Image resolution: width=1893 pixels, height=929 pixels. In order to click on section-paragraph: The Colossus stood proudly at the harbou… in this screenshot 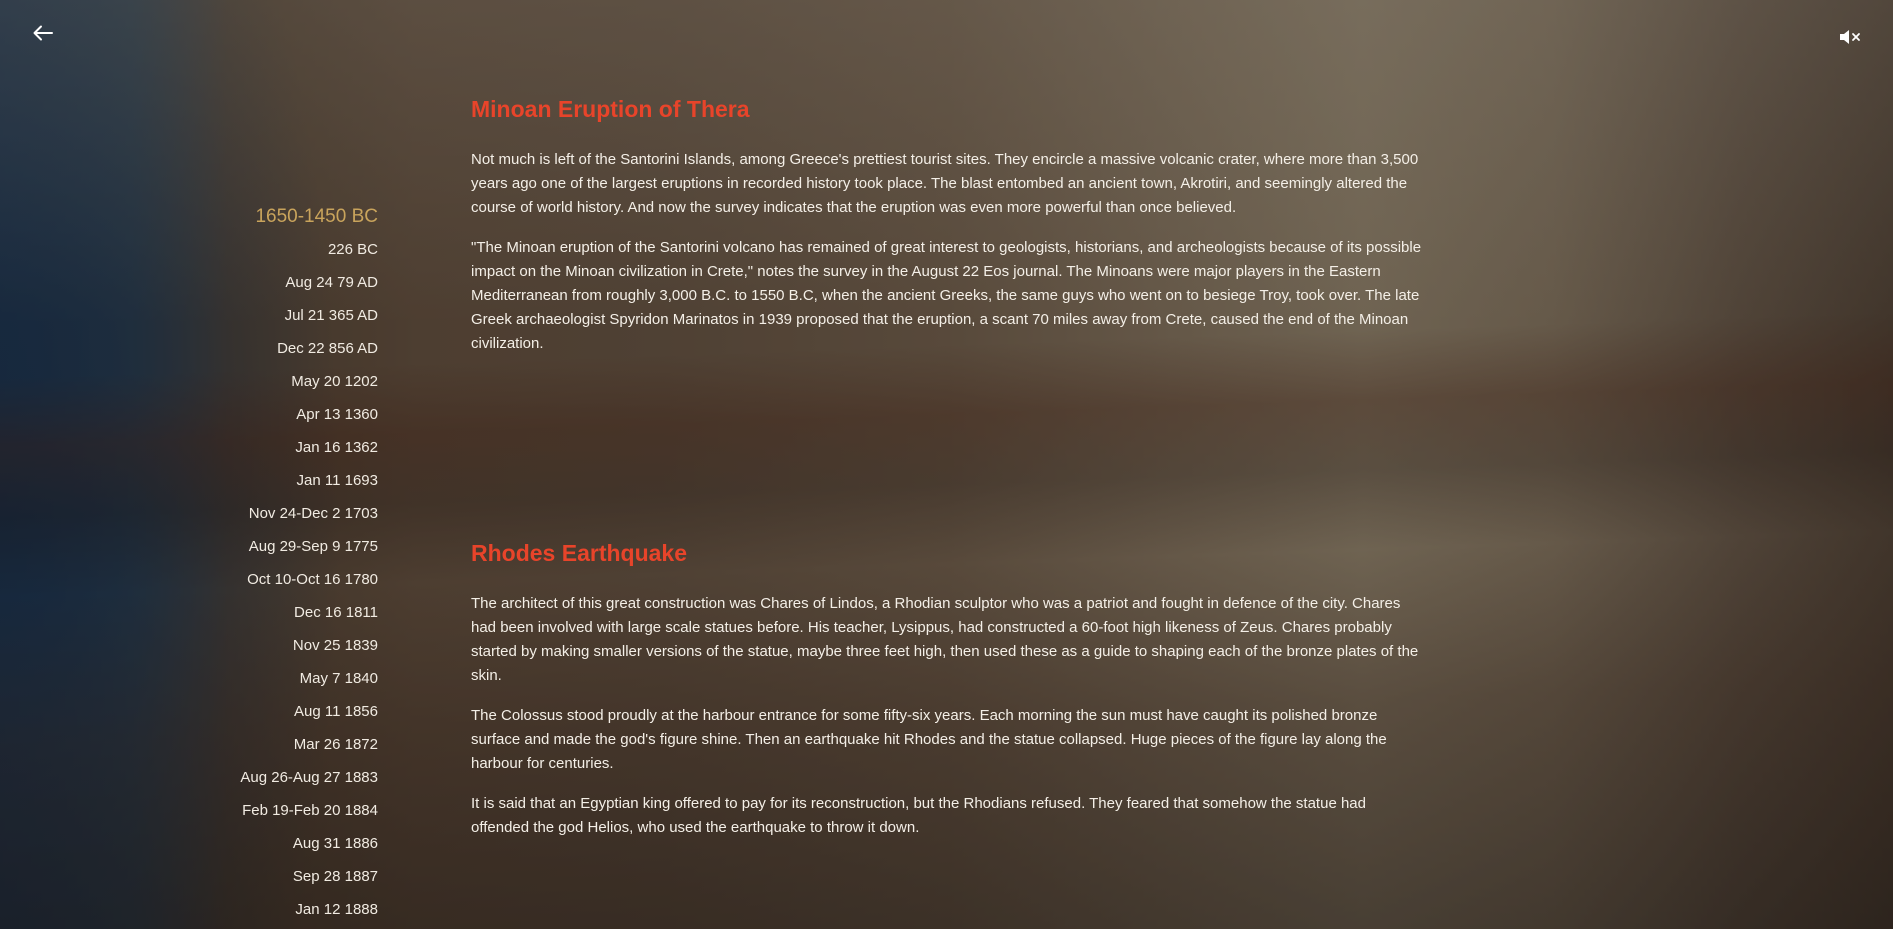, I will do `click(929, 739)`.